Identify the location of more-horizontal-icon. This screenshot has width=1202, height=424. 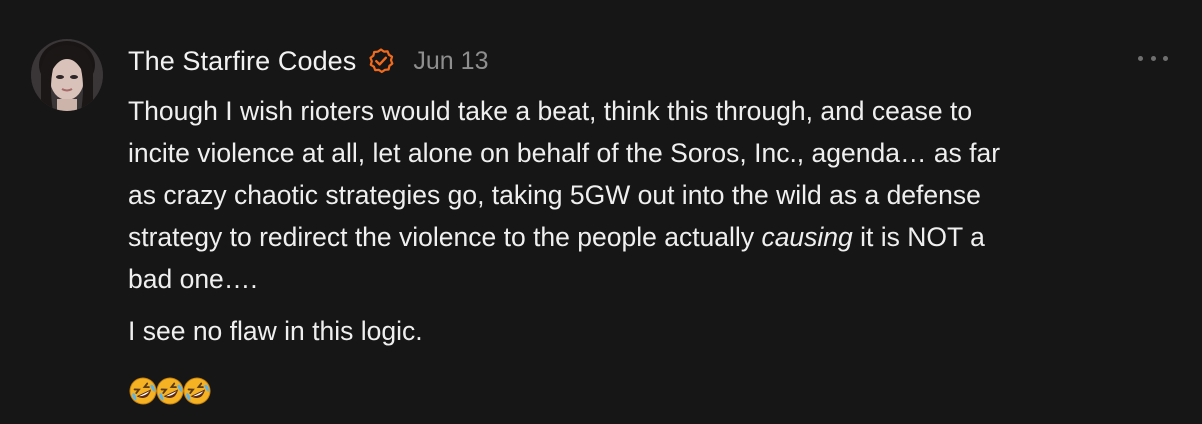
(1153, 58).